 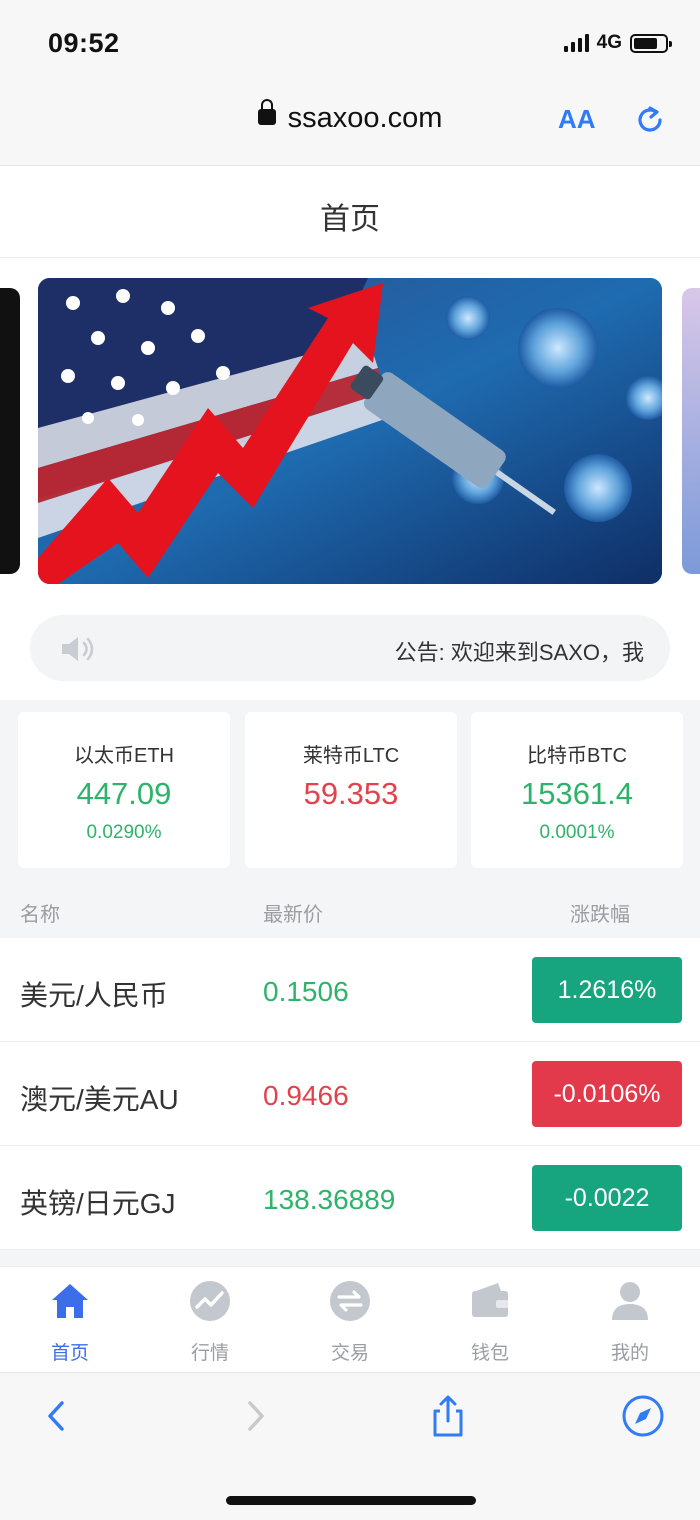 What do you see at coordinates (40, 915) in the screenshot?
I see `column-header-name: 名称` at bounding box center [40, 915].